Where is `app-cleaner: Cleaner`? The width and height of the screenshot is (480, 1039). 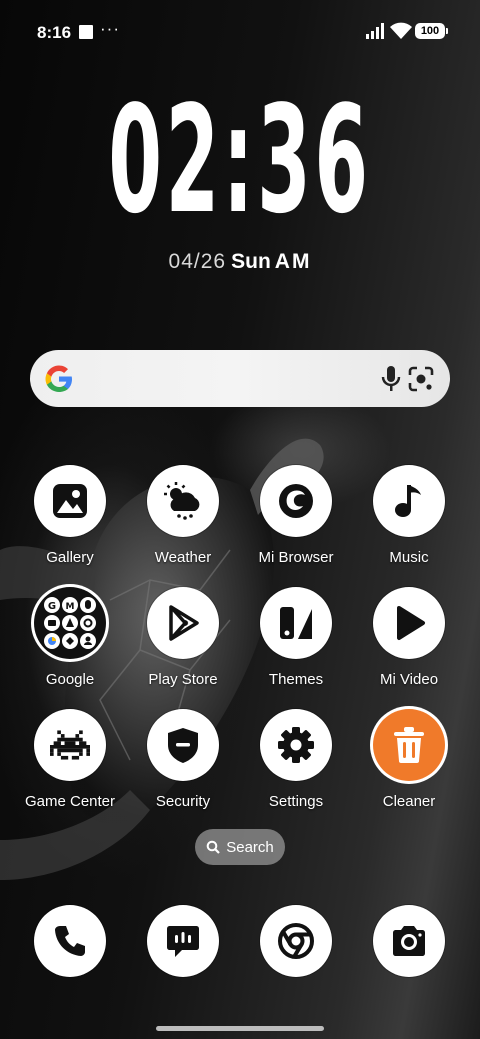 app-cleaner: Cleaner is located at coordinates (409, 759).